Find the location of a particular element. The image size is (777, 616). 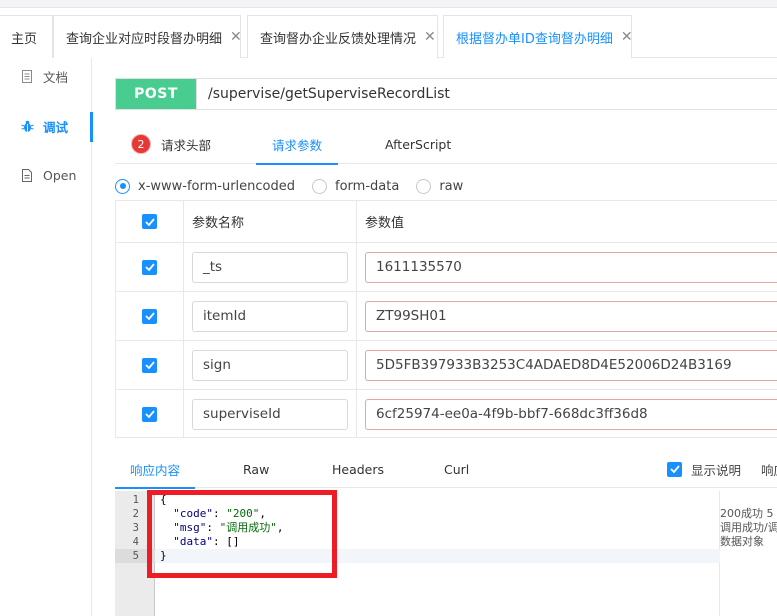

line-gutter: 1 2 3 4 5 is located at coordinates (135, 553).